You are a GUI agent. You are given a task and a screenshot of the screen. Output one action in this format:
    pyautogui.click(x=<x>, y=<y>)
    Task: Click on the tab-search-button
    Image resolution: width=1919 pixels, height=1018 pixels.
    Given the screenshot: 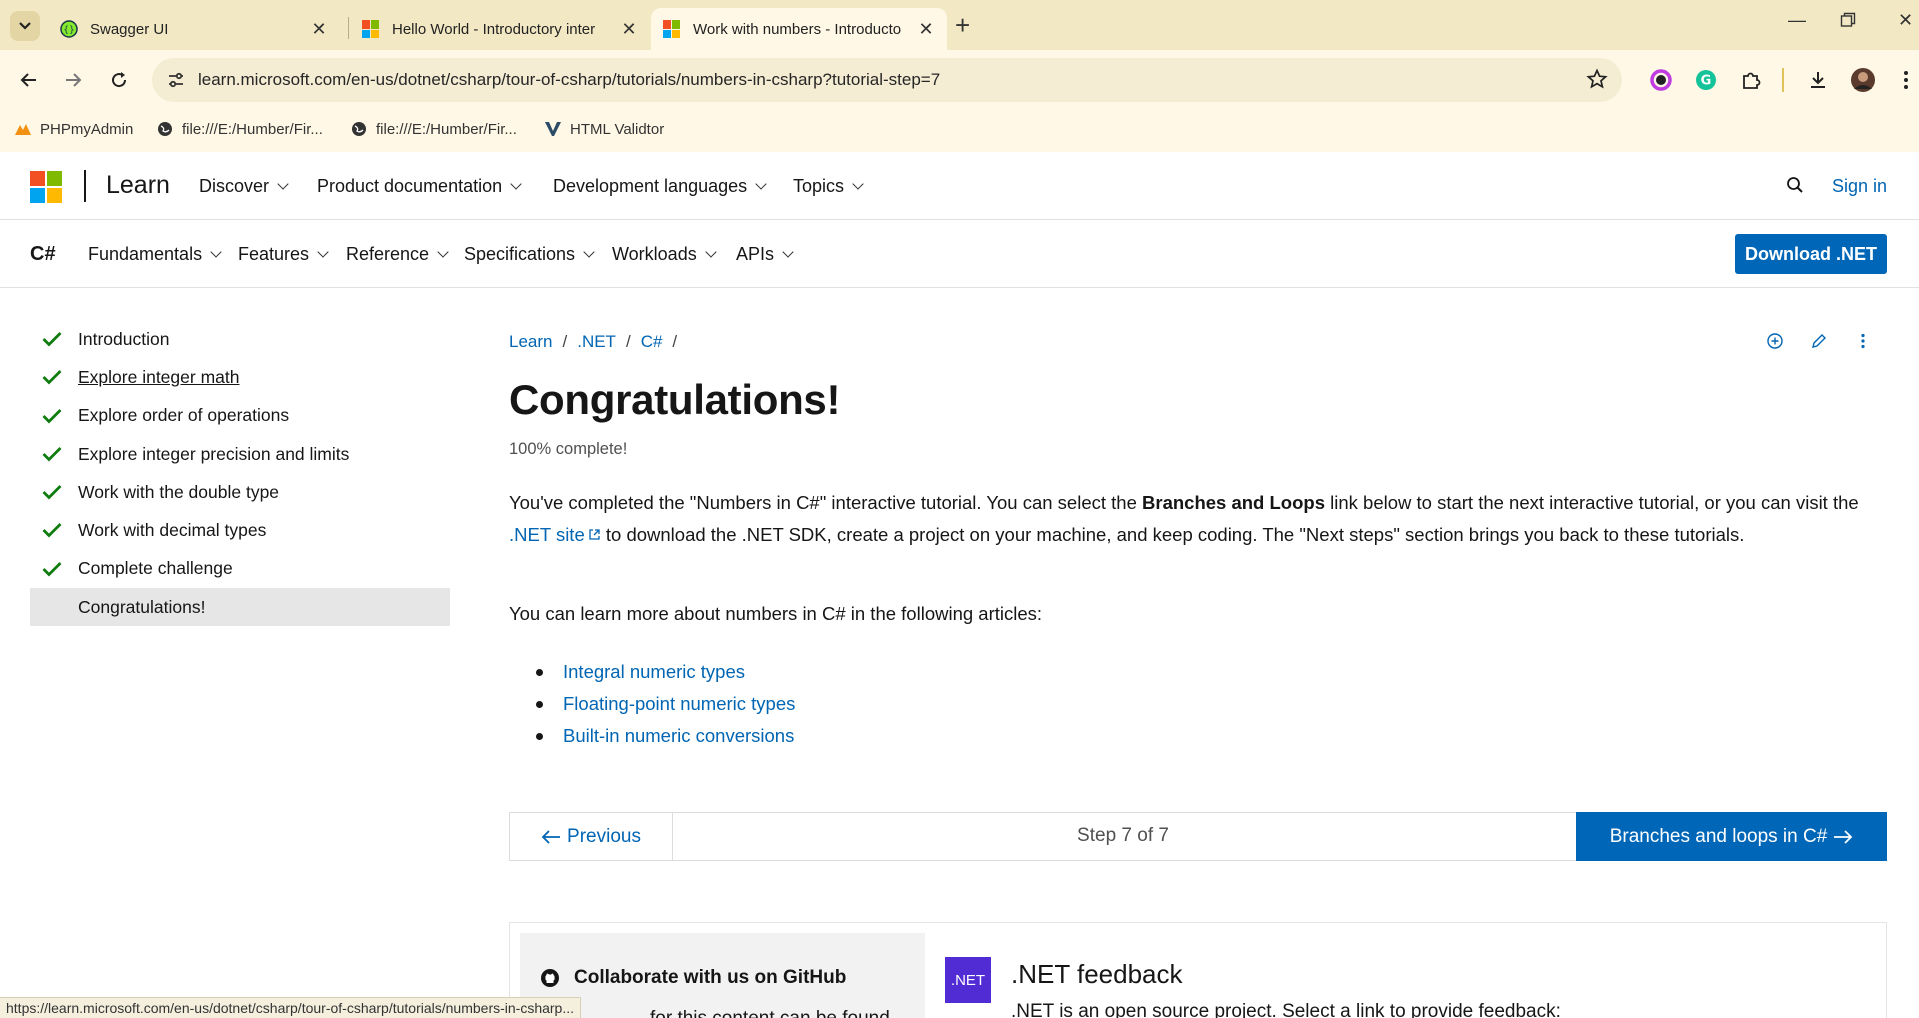 What is the action you would take?
    pyautogui.click(x=25, y=26)
    